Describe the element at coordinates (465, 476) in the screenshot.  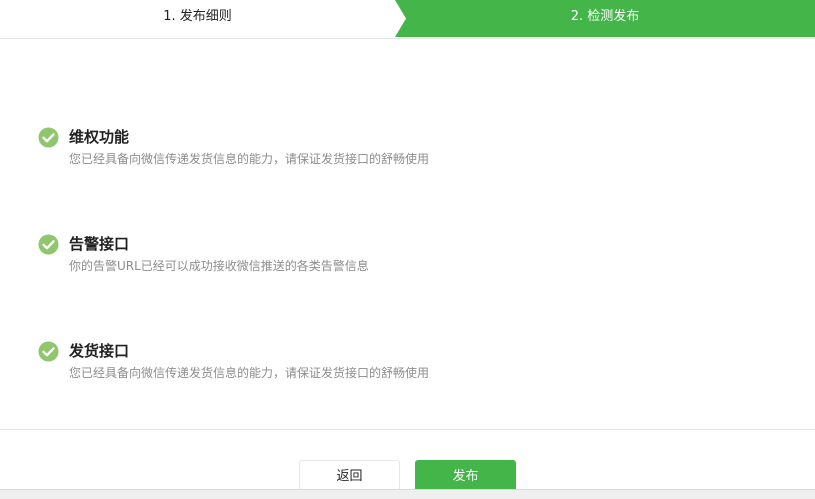
I see `publish-button: 发布` at that location.